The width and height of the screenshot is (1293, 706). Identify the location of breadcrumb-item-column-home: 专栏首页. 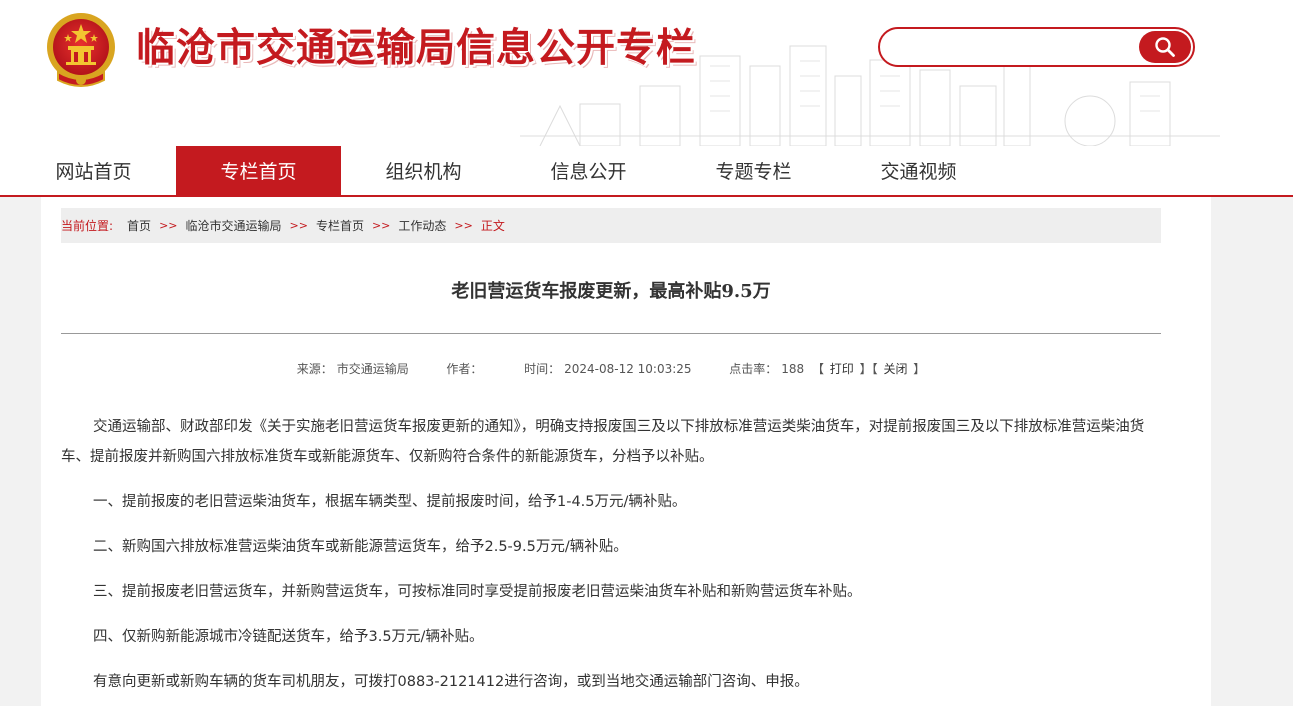
(340, 225).